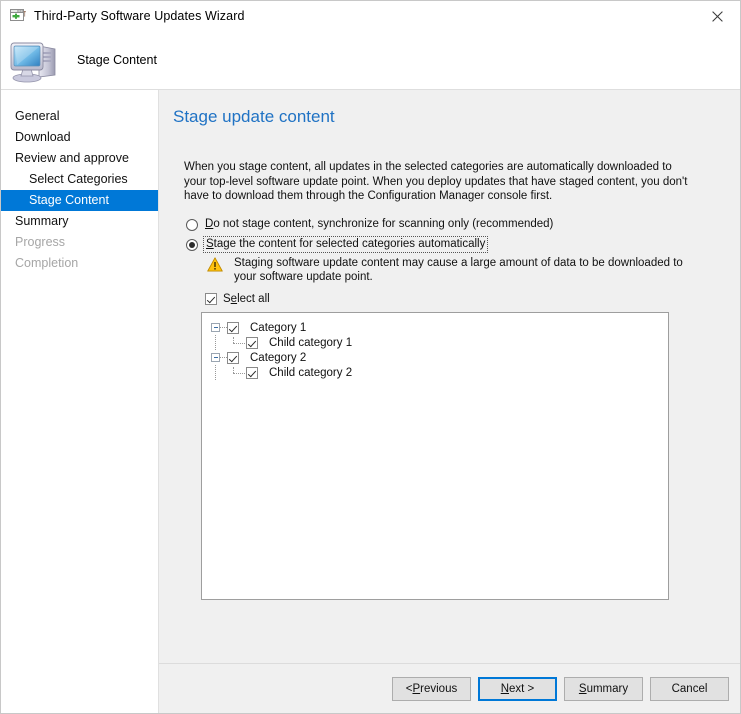  Describe the element at coordinates (79, 179) in the screenshot. I see `sidebar-item-select-categories: Select Categories` at that location.